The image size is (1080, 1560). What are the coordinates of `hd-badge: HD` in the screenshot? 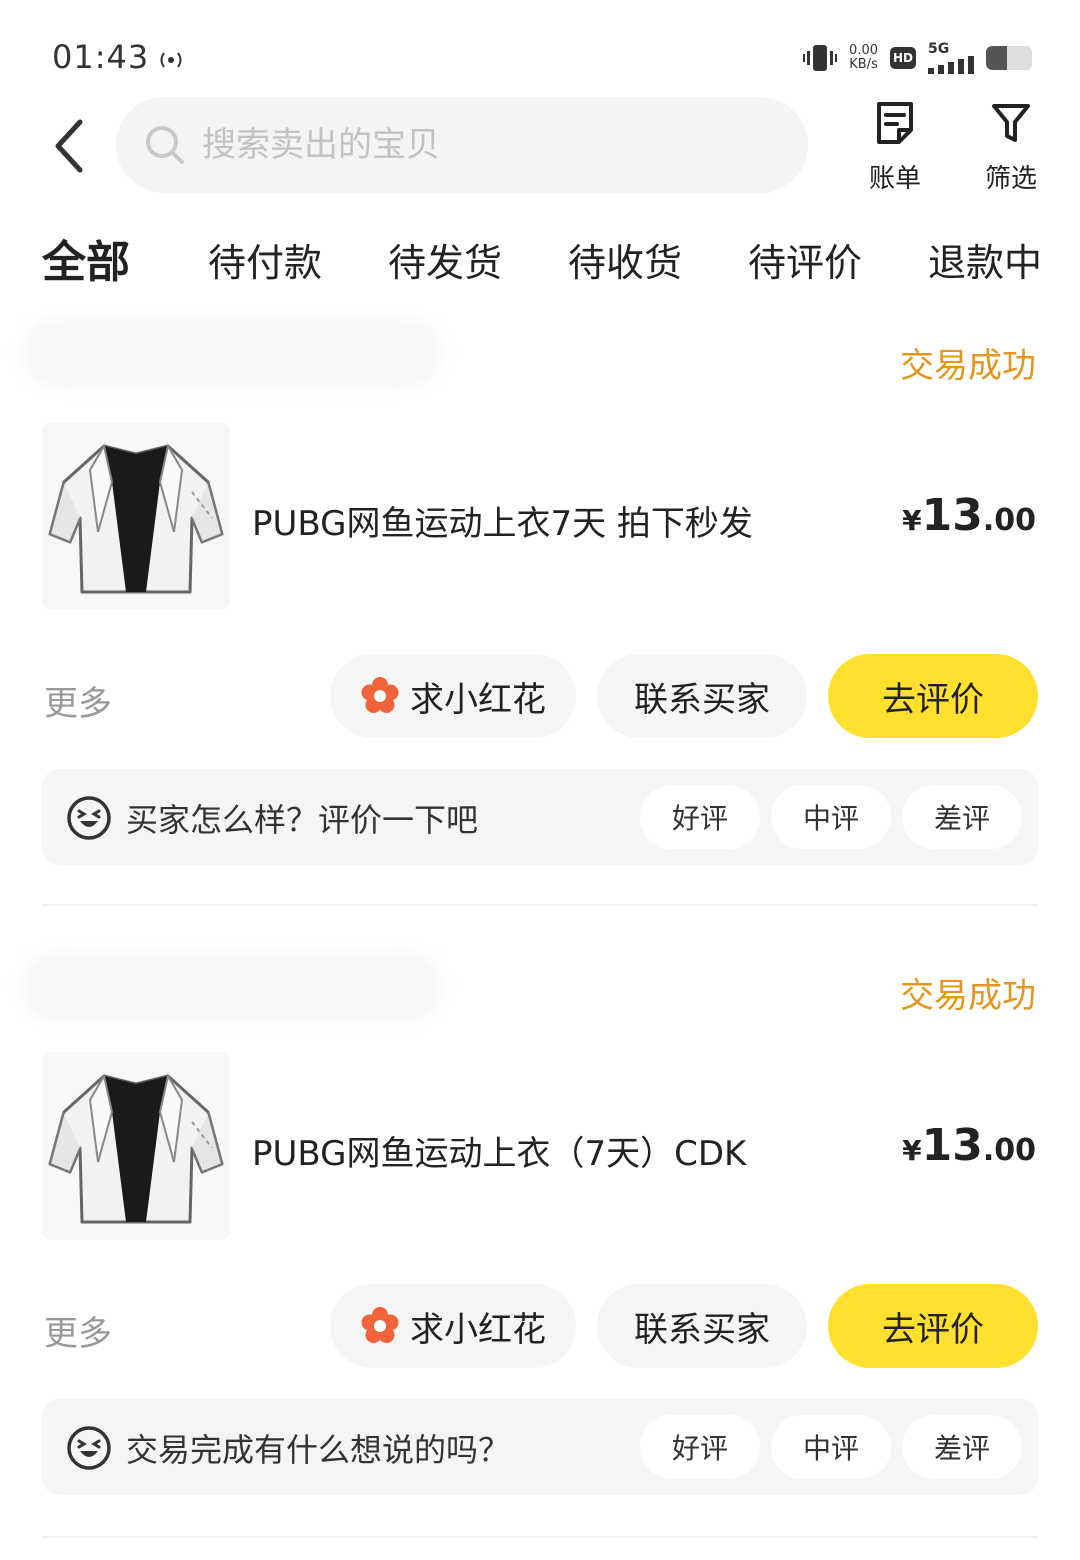 It's located at (903, 58).